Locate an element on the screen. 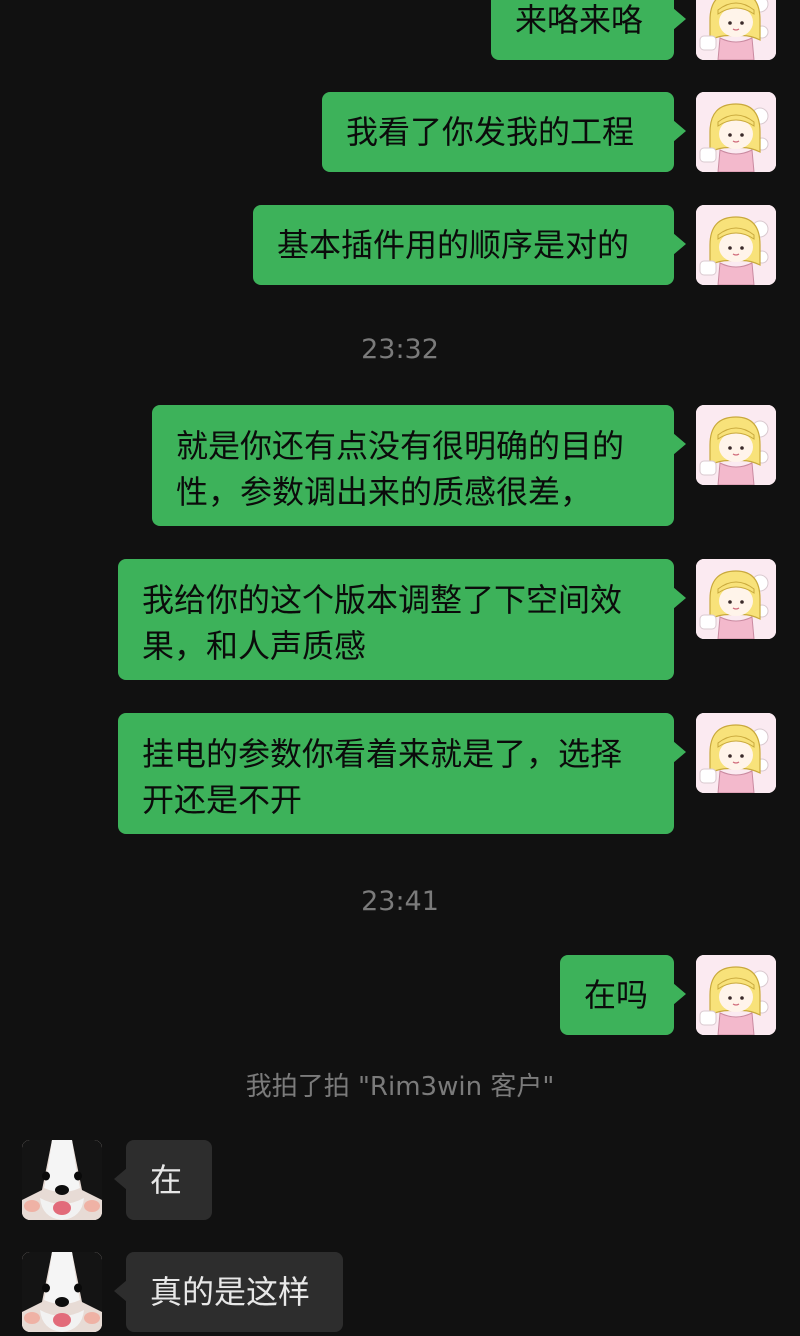  message-bubble: 在吗 is located at coordinates (623, 995).